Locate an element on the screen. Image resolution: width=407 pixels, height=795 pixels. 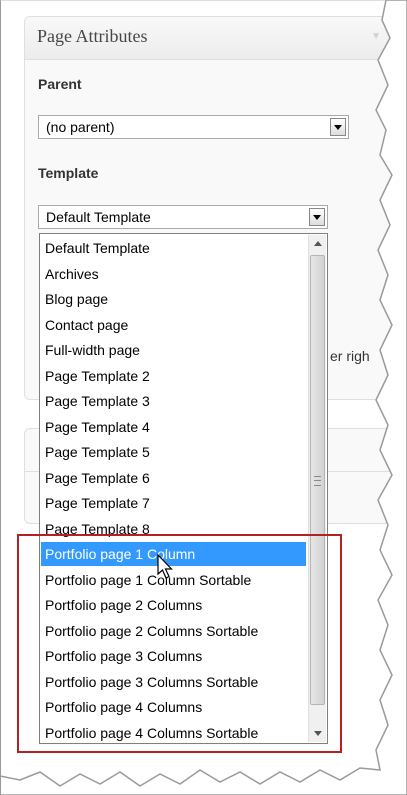
scroll-up-icon is located at coordinates (317, 244).